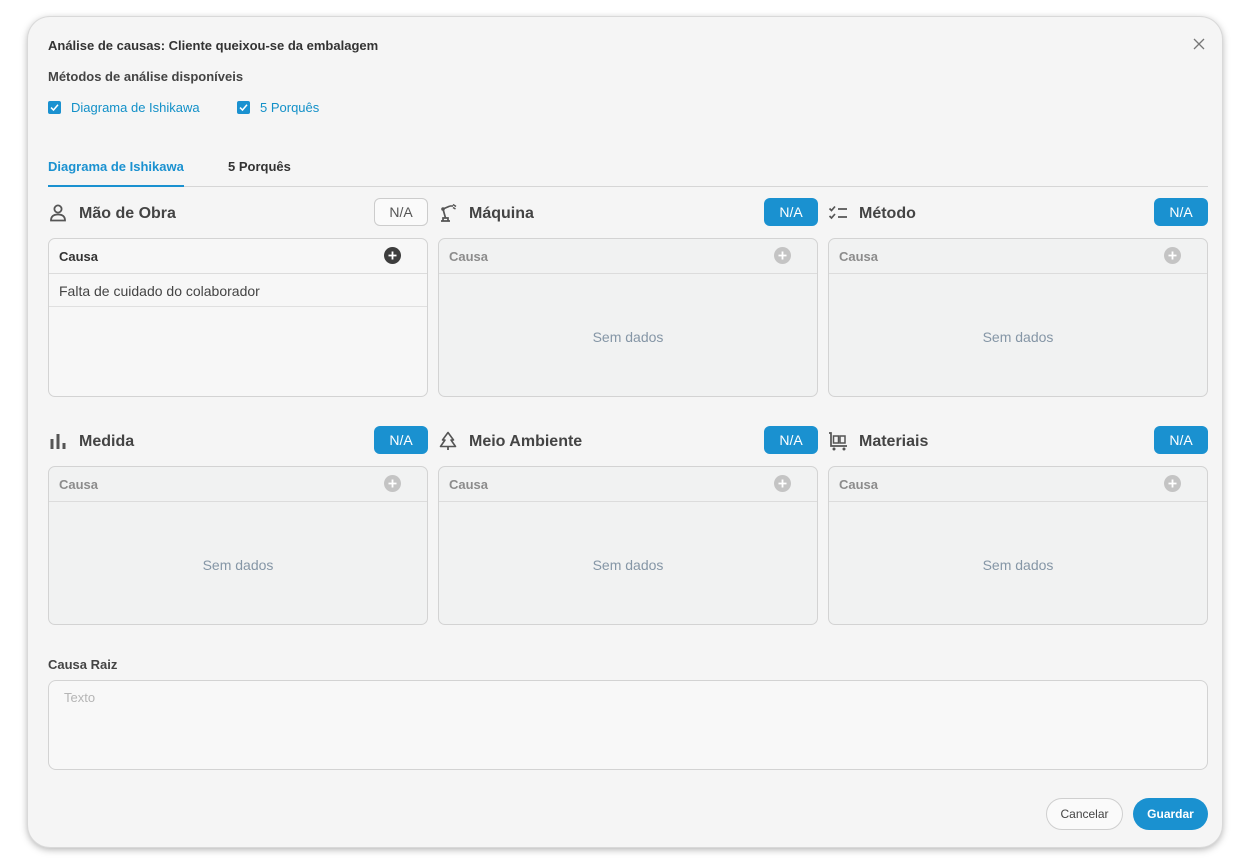  What do you see at coordinates (1170, 814) in the screenshot?
I see `save-button: Guardar` at bounding box center [1170, 814].